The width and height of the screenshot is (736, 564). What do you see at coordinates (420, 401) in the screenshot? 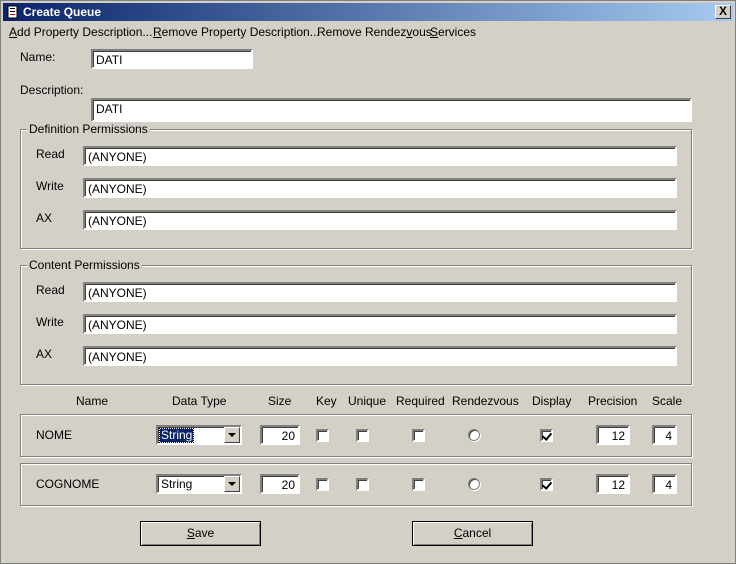
I see `col-header-required: Required` at bounding box center [420, 401].